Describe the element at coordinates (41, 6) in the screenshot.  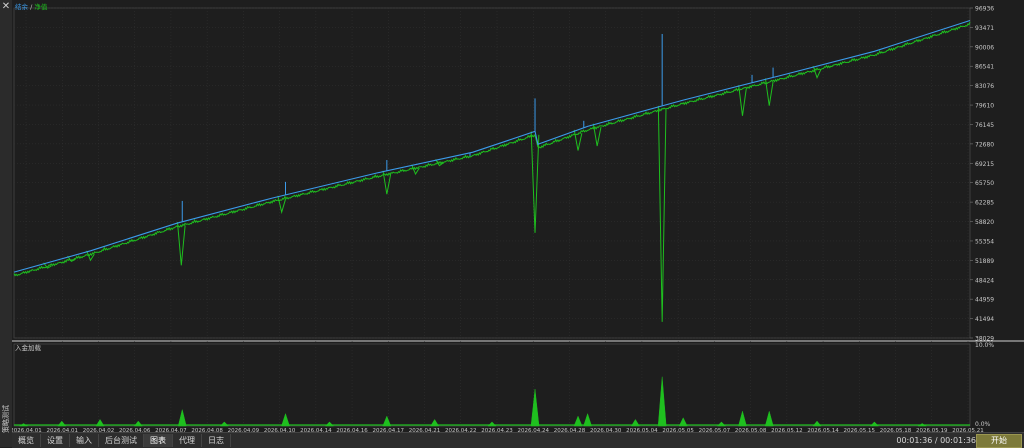
I see `legend-equity: 净值` at that location.